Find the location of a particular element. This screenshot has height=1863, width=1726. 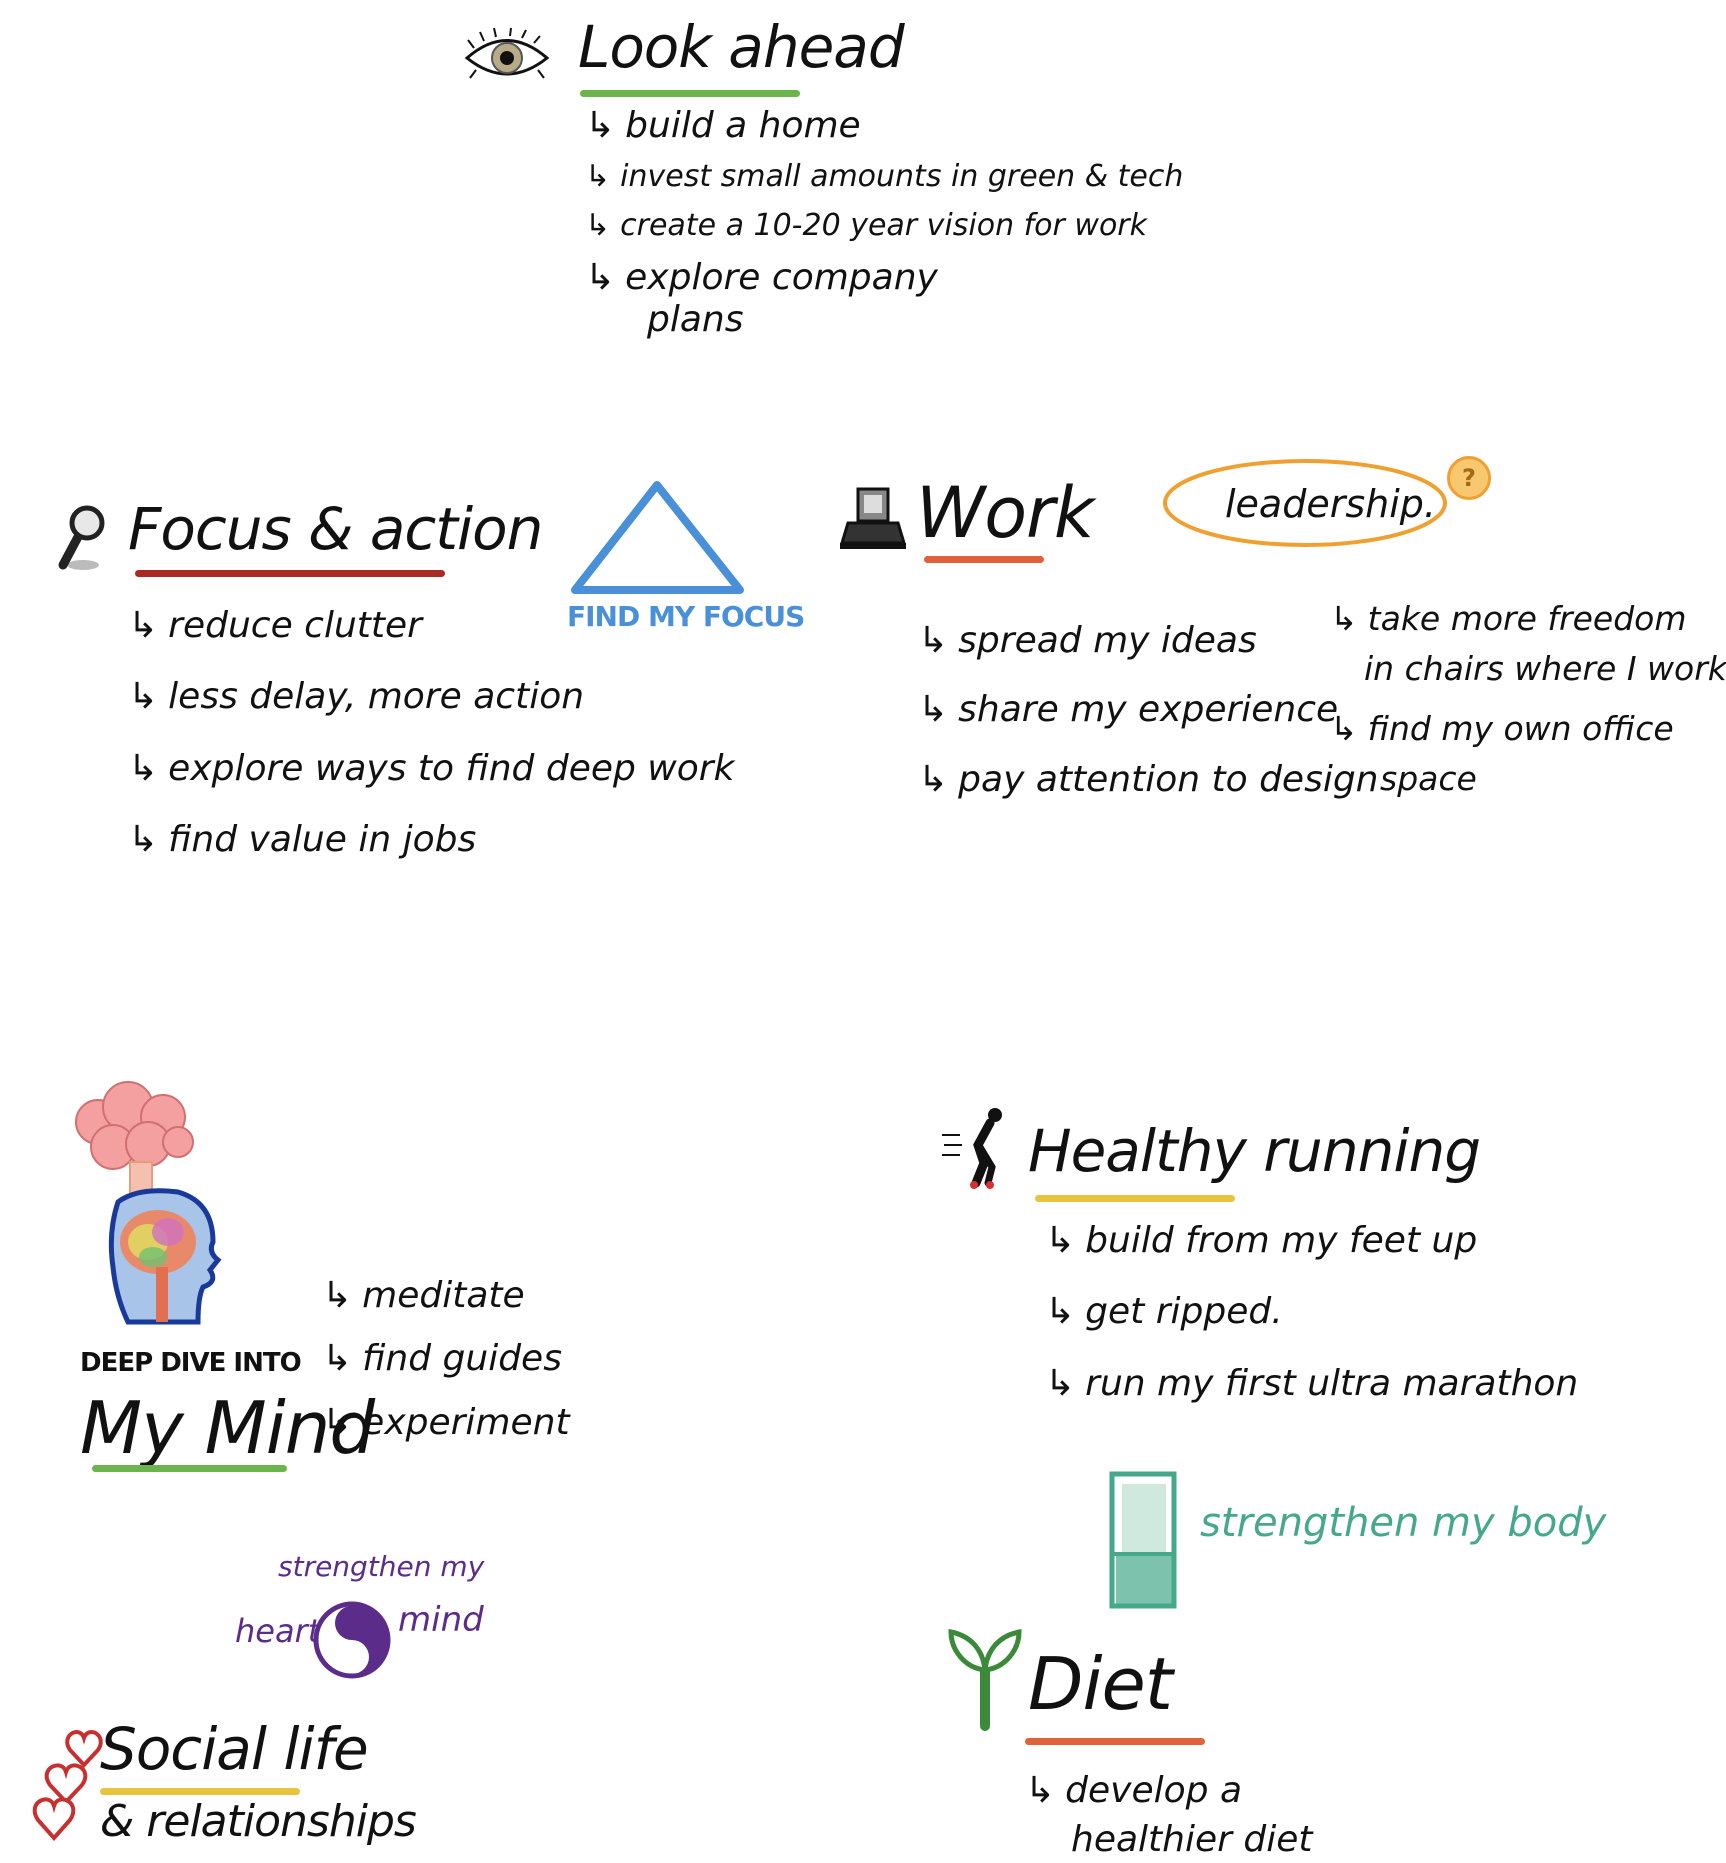

social-title-line2: & relationships is located at coordinates (258, 1821).